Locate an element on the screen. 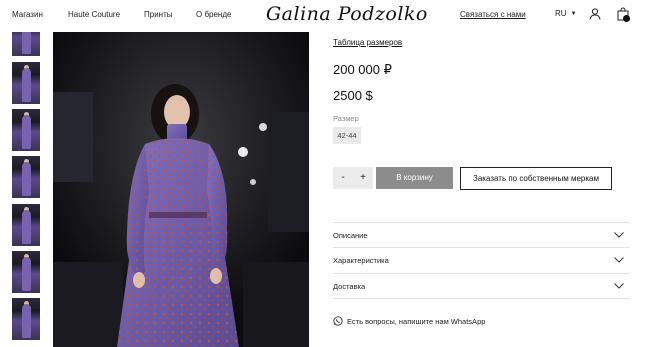 This screenshot has height=347, width=656. accordion-delivery: Доставка is located at coordinates (349, 286).